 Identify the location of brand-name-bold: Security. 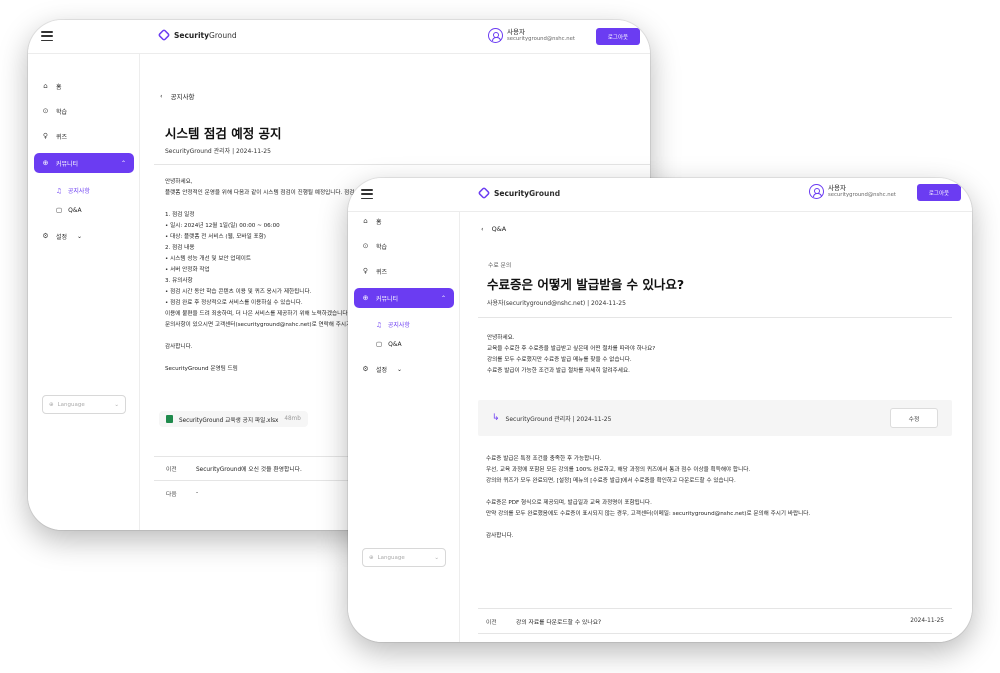
(192, 35).